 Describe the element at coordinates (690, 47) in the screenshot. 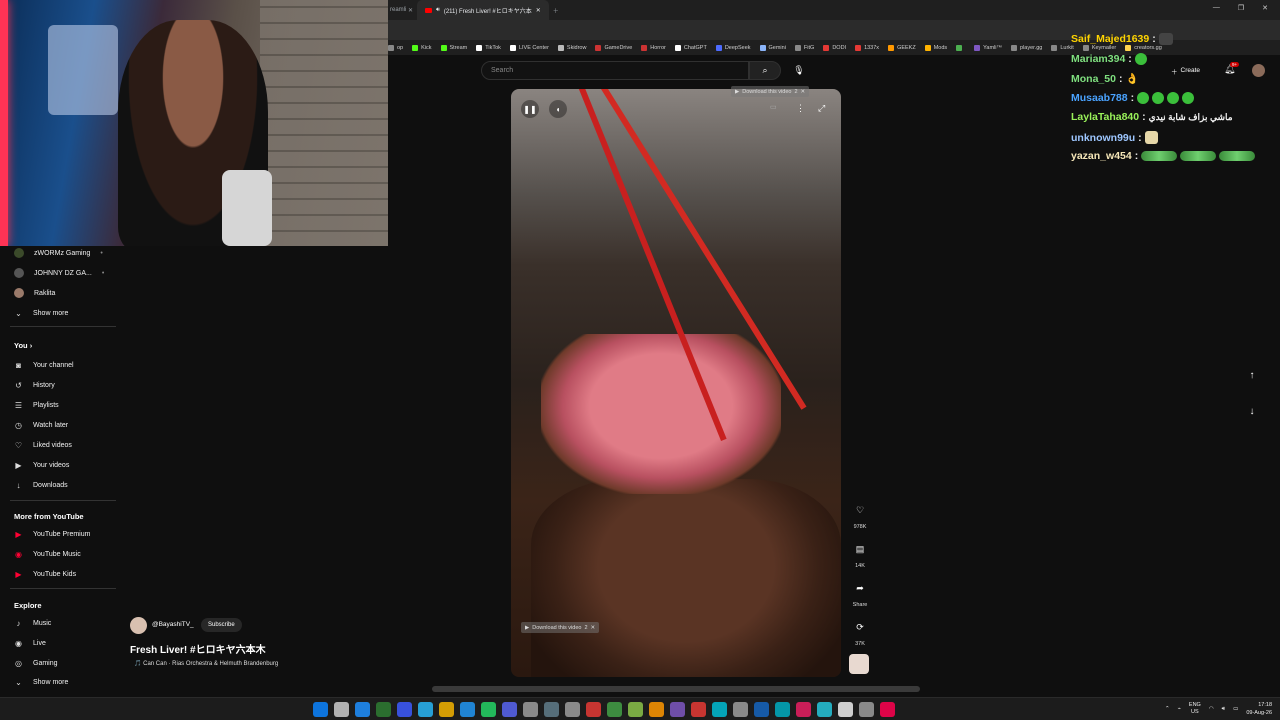

I see `bookmark-item: ChatGPT` at that location.